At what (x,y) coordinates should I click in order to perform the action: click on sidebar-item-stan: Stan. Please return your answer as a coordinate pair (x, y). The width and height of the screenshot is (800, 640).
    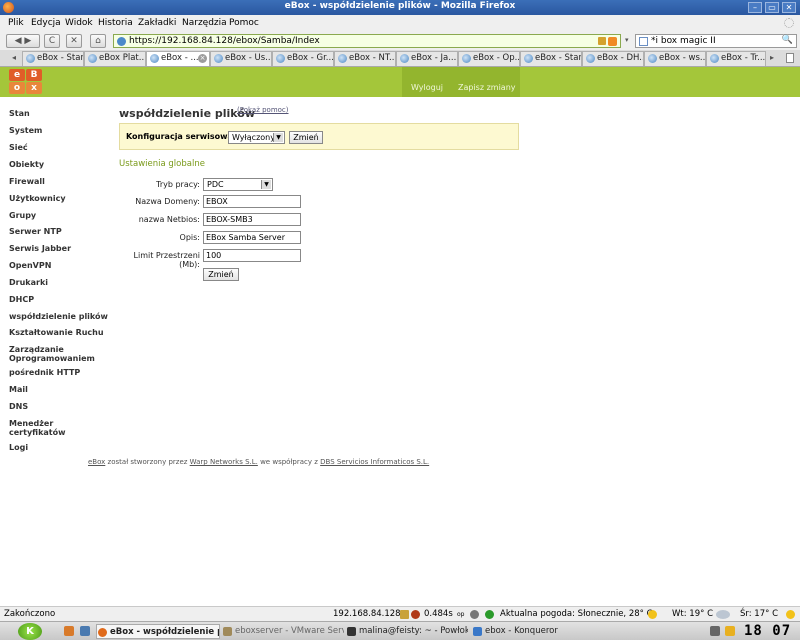
    Looking at the image, I should click on (59, 113).